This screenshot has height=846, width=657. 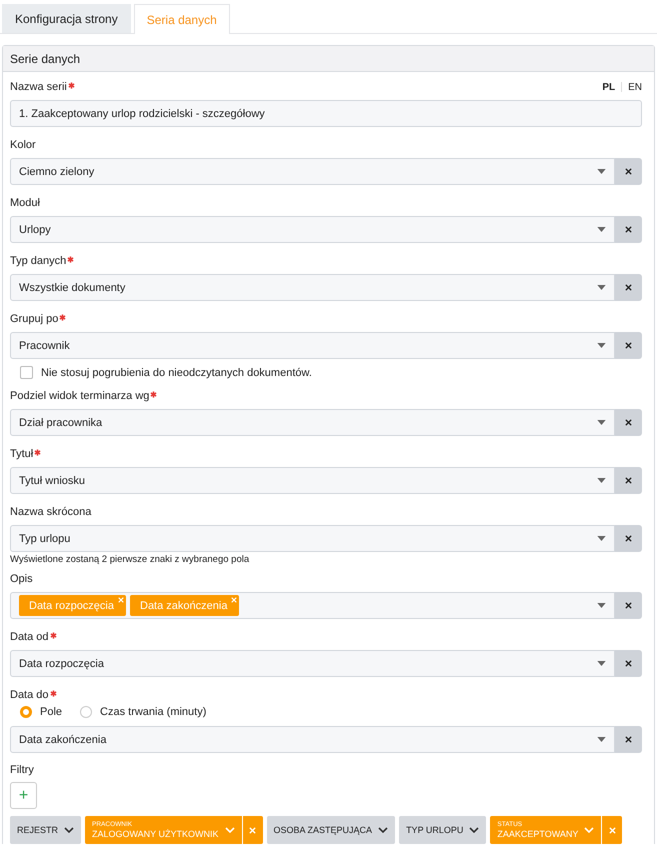 What do you see at coordinates (312, 422) in the screenshot?
I see `select-field: Dział pracownika` at bounding box center [312, 422].